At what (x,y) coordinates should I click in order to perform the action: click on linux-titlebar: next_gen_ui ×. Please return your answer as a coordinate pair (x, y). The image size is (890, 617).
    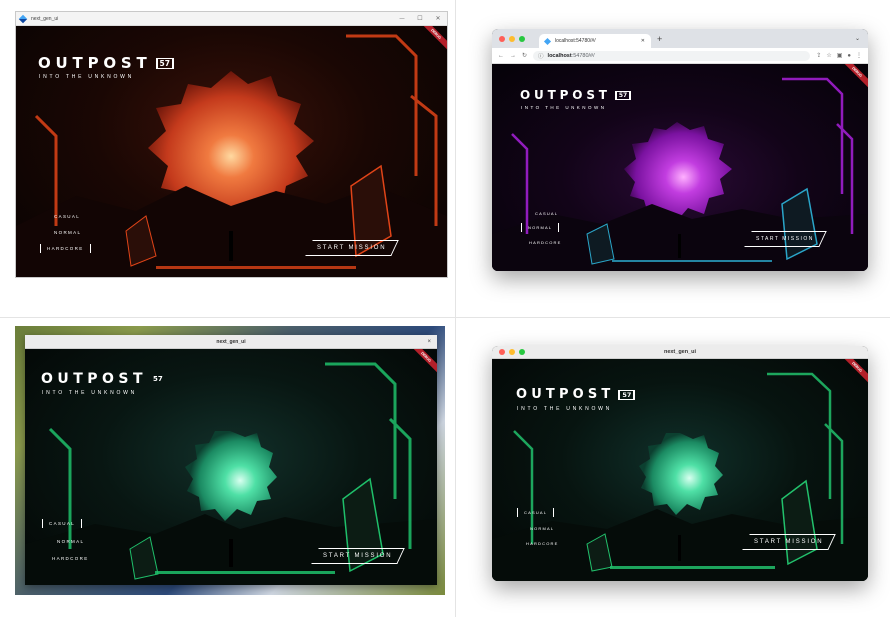
    Looking at the image, I should click on (231, 342).